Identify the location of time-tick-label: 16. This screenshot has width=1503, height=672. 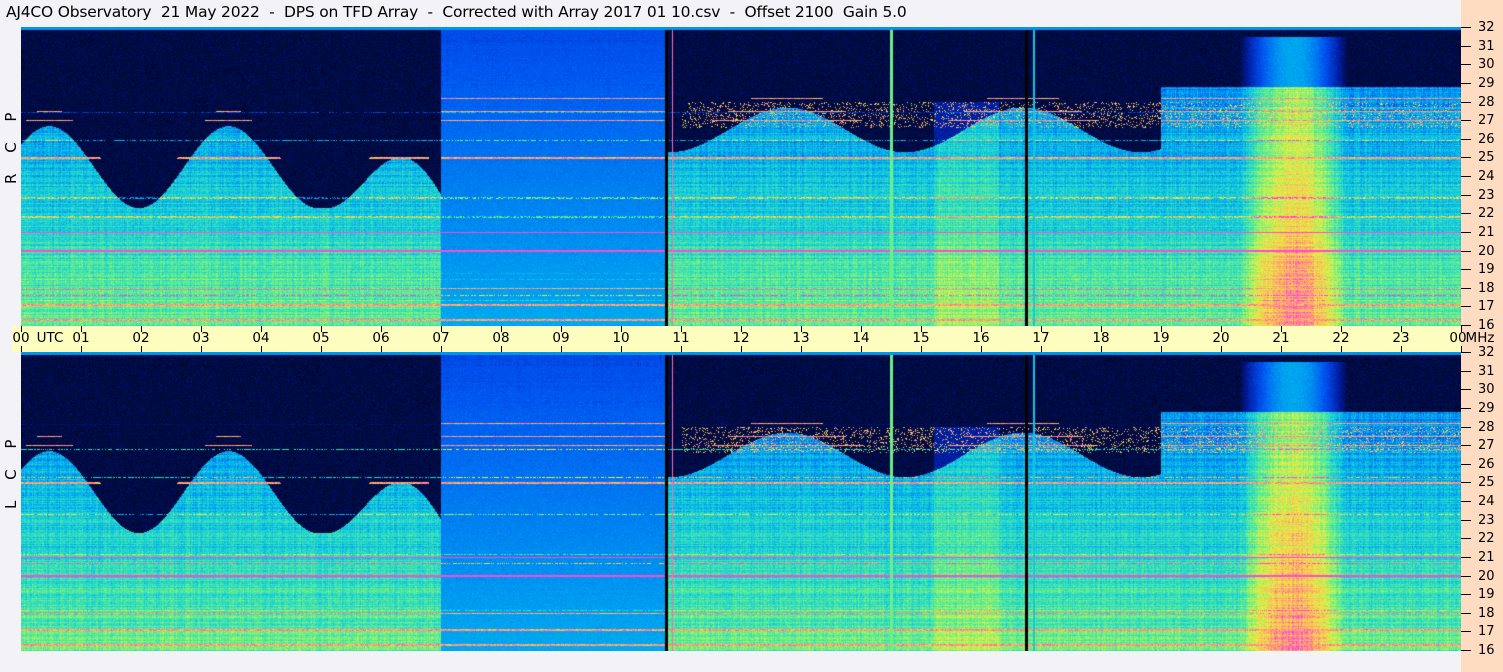
(981, 338).